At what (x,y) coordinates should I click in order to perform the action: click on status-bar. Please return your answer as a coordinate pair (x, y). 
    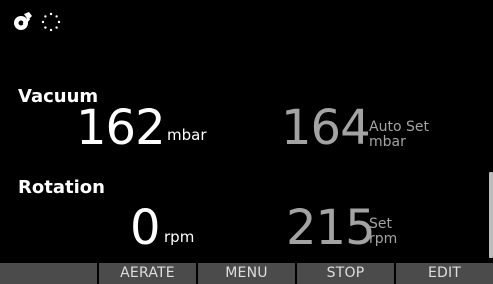
    Looking at the image, I should click on (37, 22).